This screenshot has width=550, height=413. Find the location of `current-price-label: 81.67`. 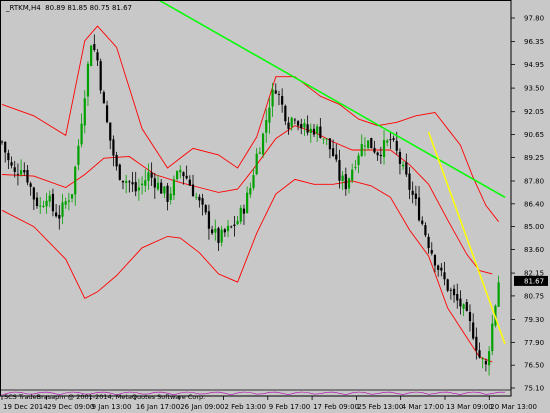

current-price-label: 81.67 is located at coordinates (534, 281).